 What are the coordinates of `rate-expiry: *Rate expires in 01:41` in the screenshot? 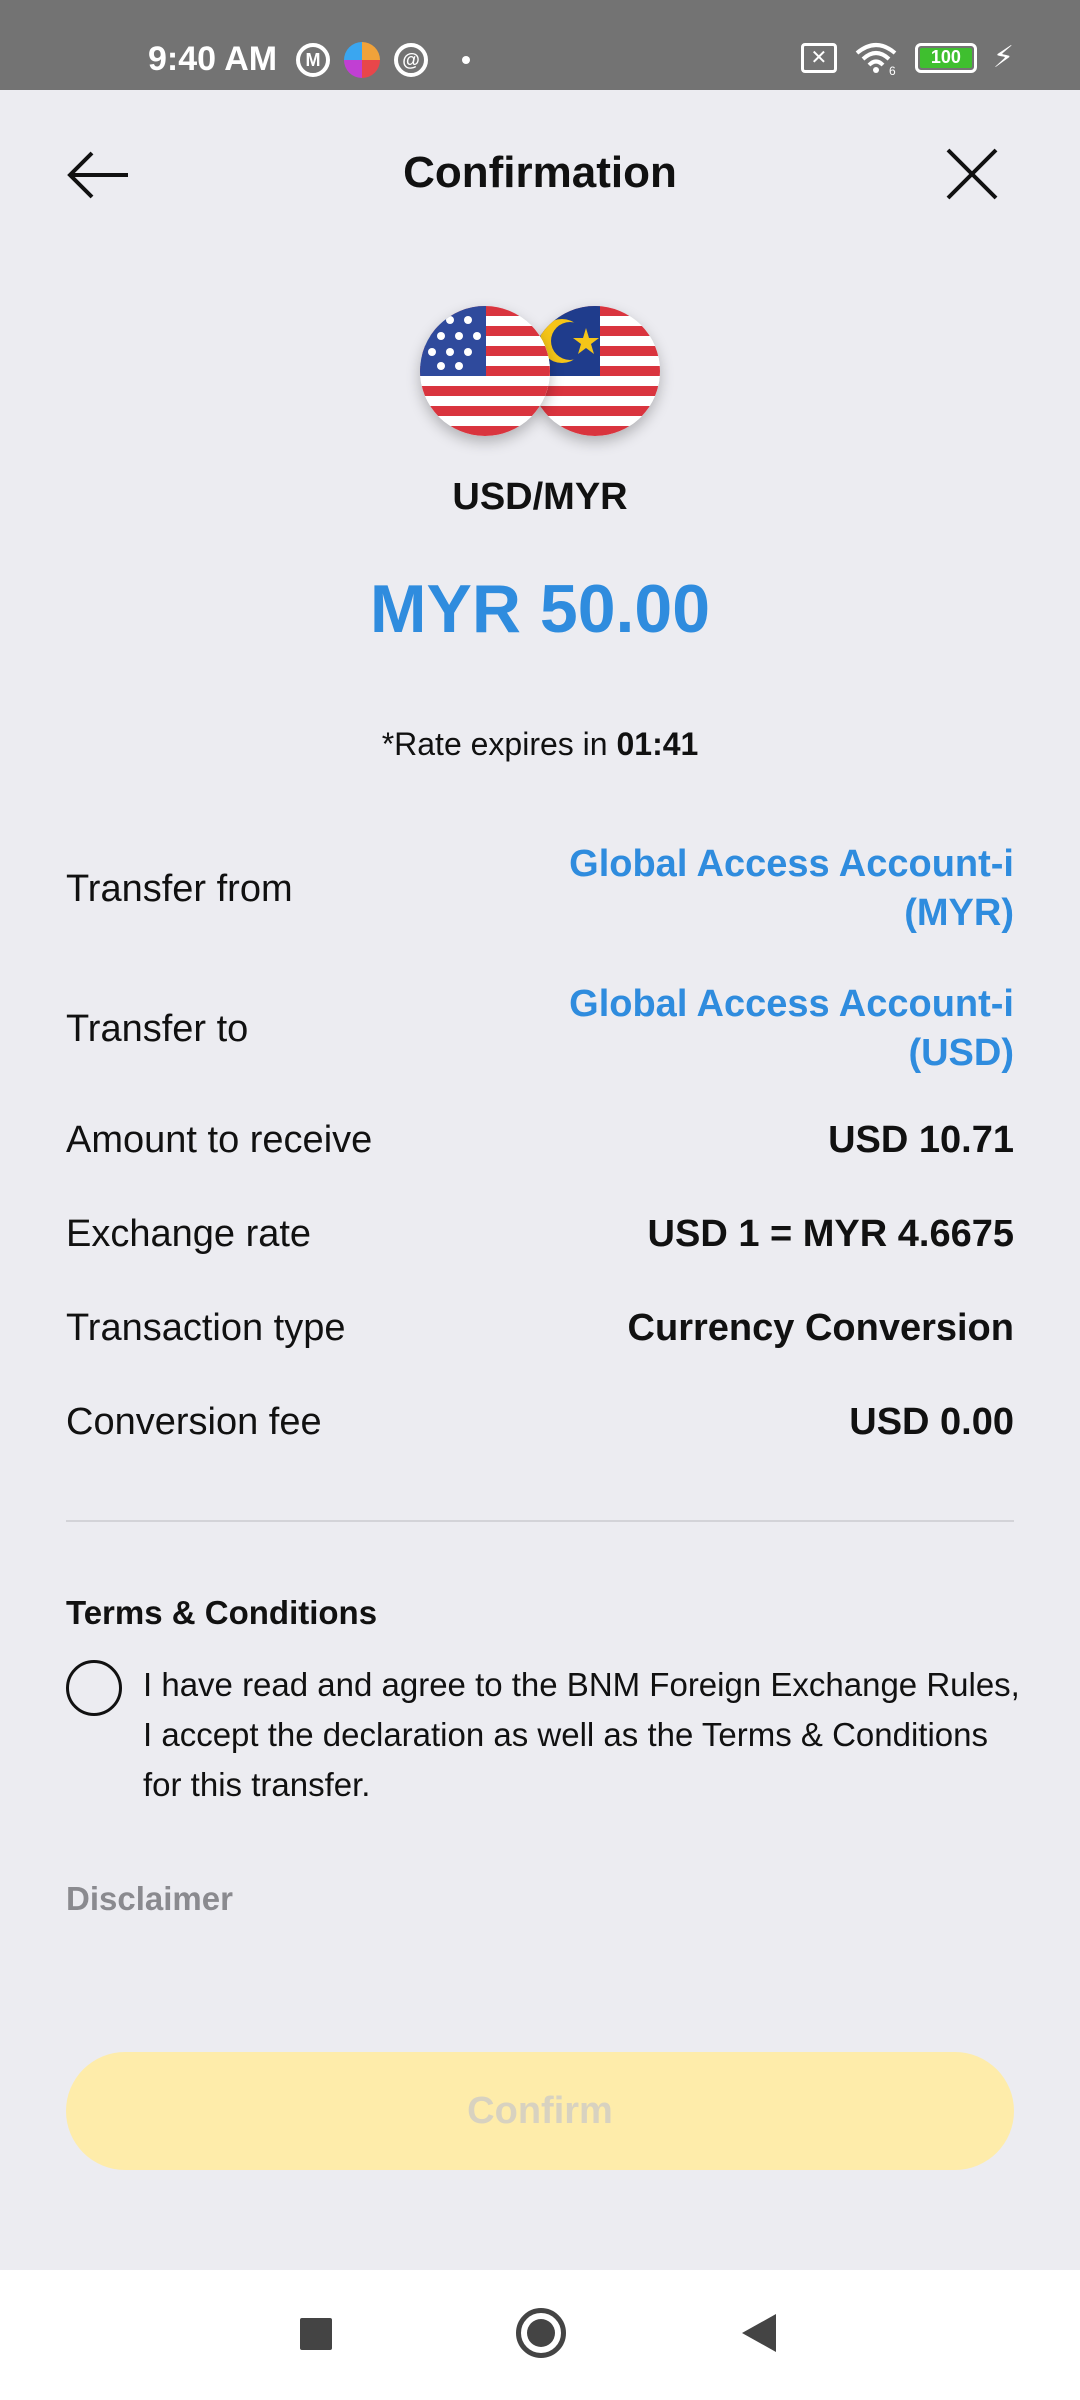 It's located at (540, 744).